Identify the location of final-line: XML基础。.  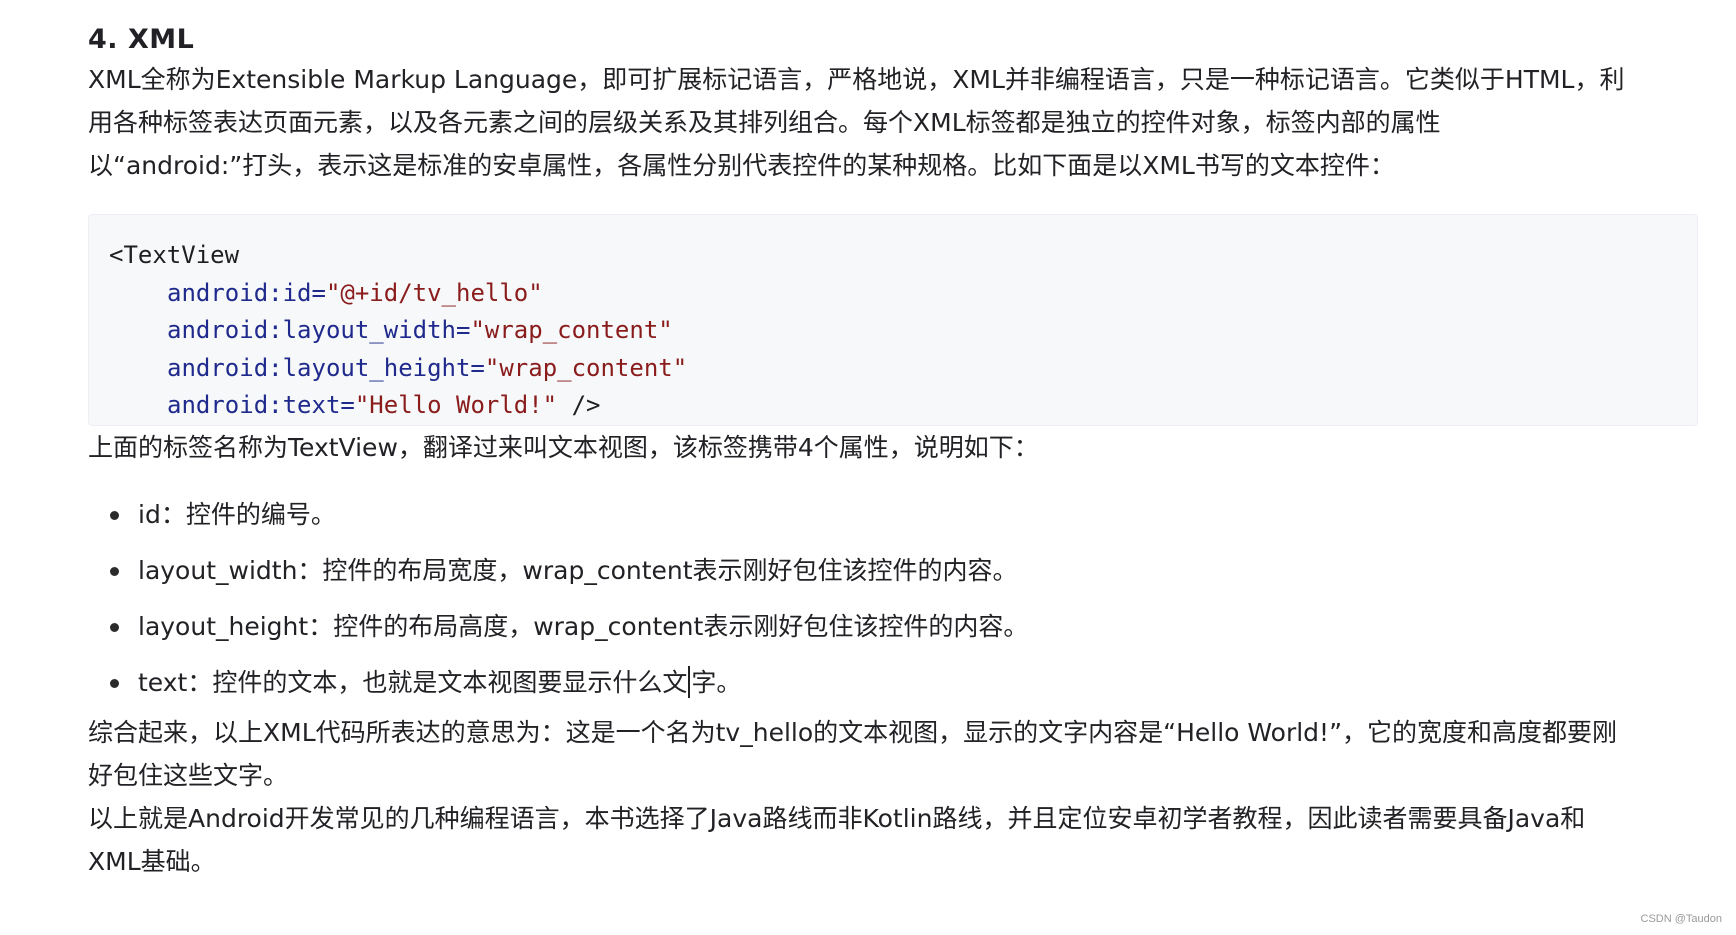
(152, 861).